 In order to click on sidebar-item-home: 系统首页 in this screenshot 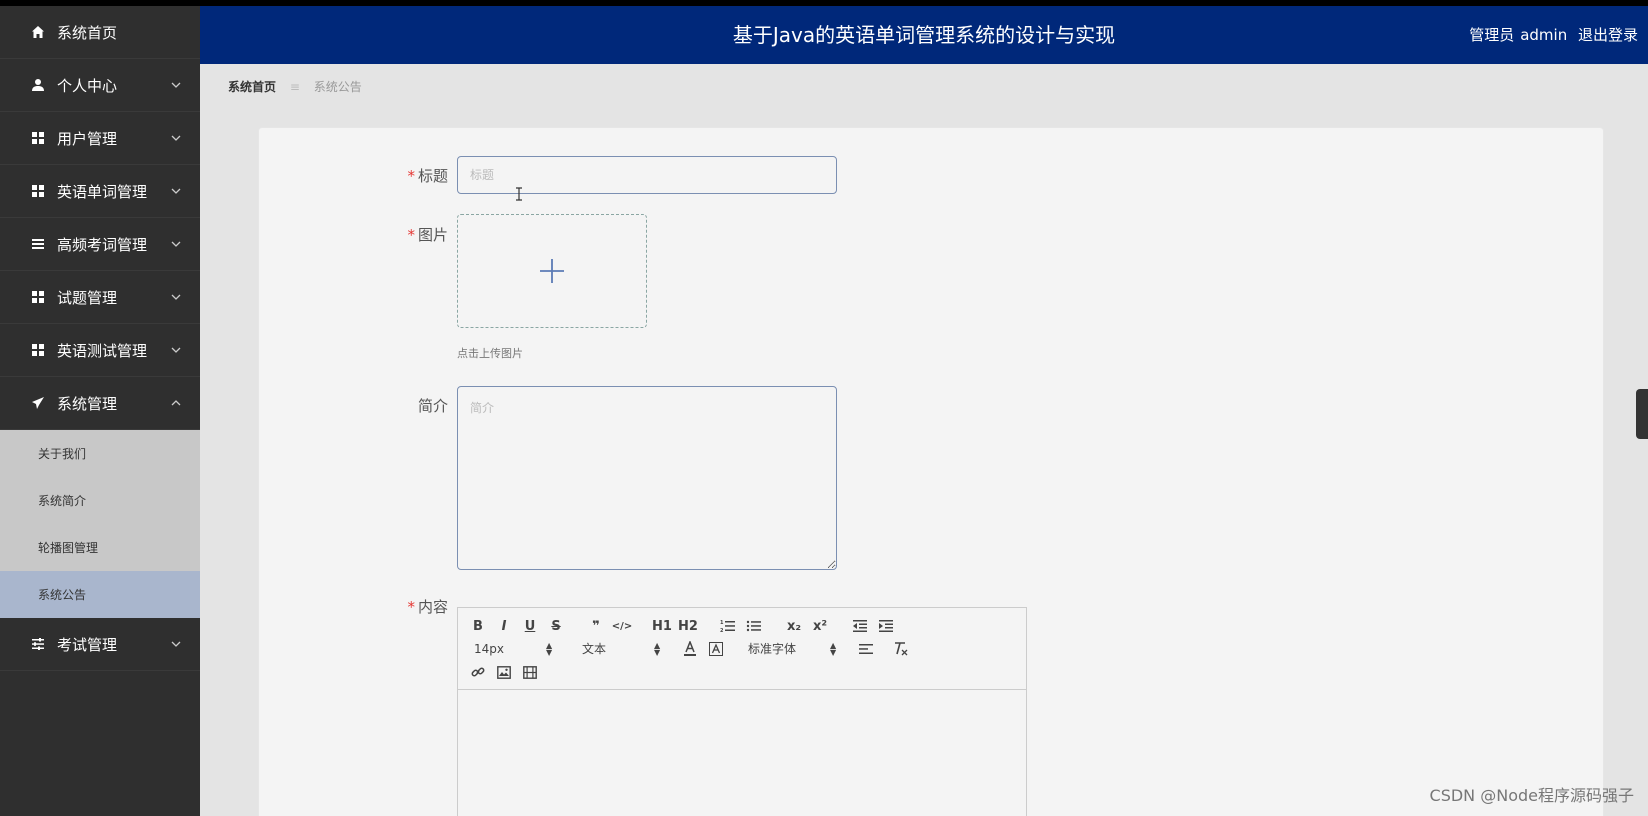, I will do `click(100, 32)`.